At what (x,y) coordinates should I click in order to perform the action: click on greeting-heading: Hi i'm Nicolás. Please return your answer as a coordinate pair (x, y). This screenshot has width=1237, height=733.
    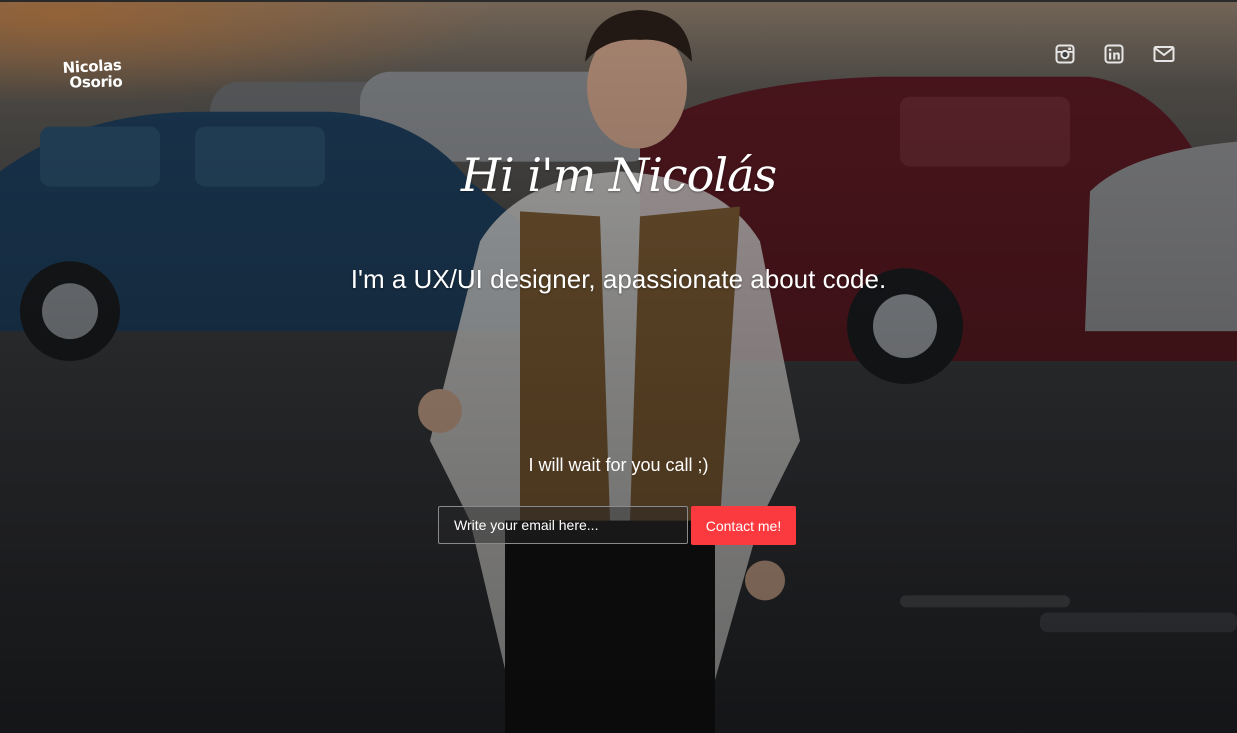
    Looking at the image, I should click on (618, 175).